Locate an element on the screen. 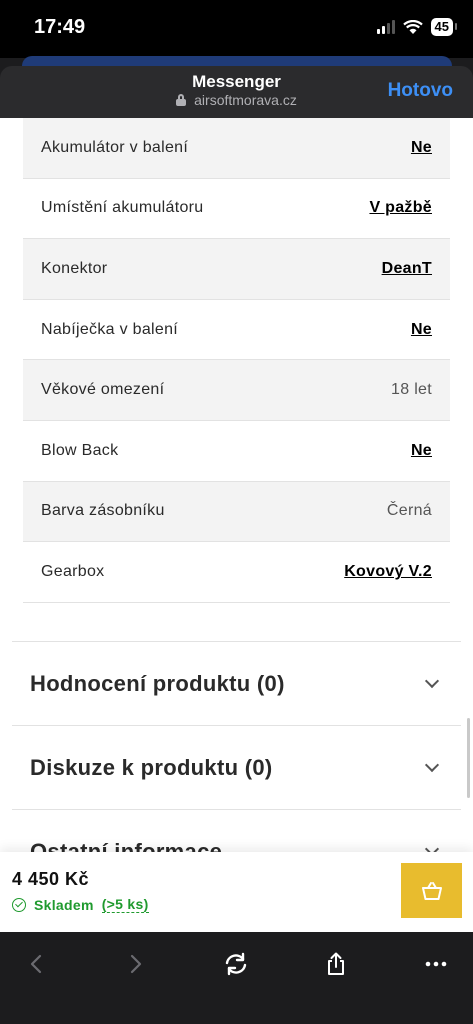 This screenshot has width=473, height=1024. spec-label: Akumulátor v balení is located at coordinates (115, 147).